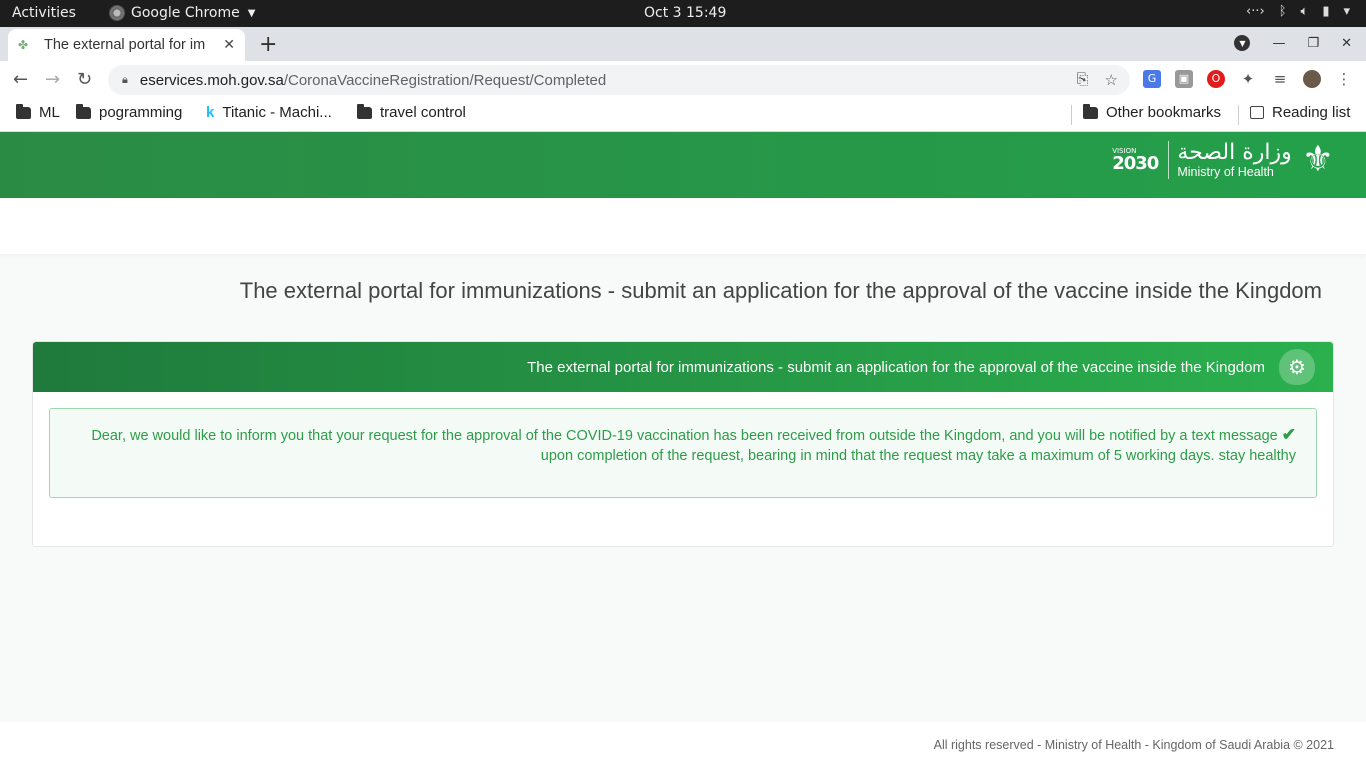  I want to click on profile-avatar, so click(1312, 79).